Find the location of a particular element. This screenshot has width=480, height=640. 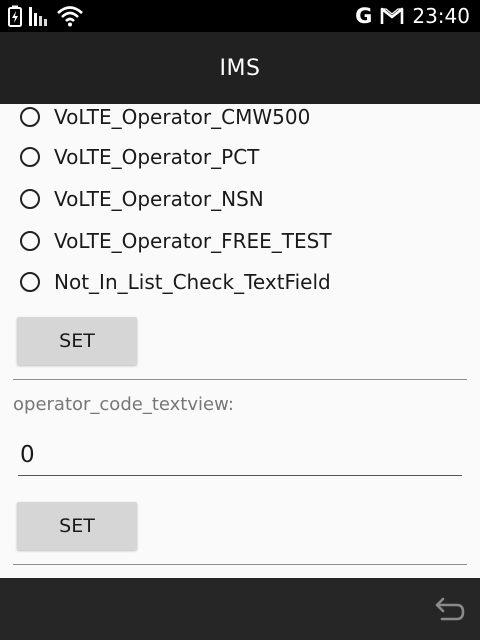

radio-option-pct: VoLTE_Operator_PCT is located at coordinates (139, 157).